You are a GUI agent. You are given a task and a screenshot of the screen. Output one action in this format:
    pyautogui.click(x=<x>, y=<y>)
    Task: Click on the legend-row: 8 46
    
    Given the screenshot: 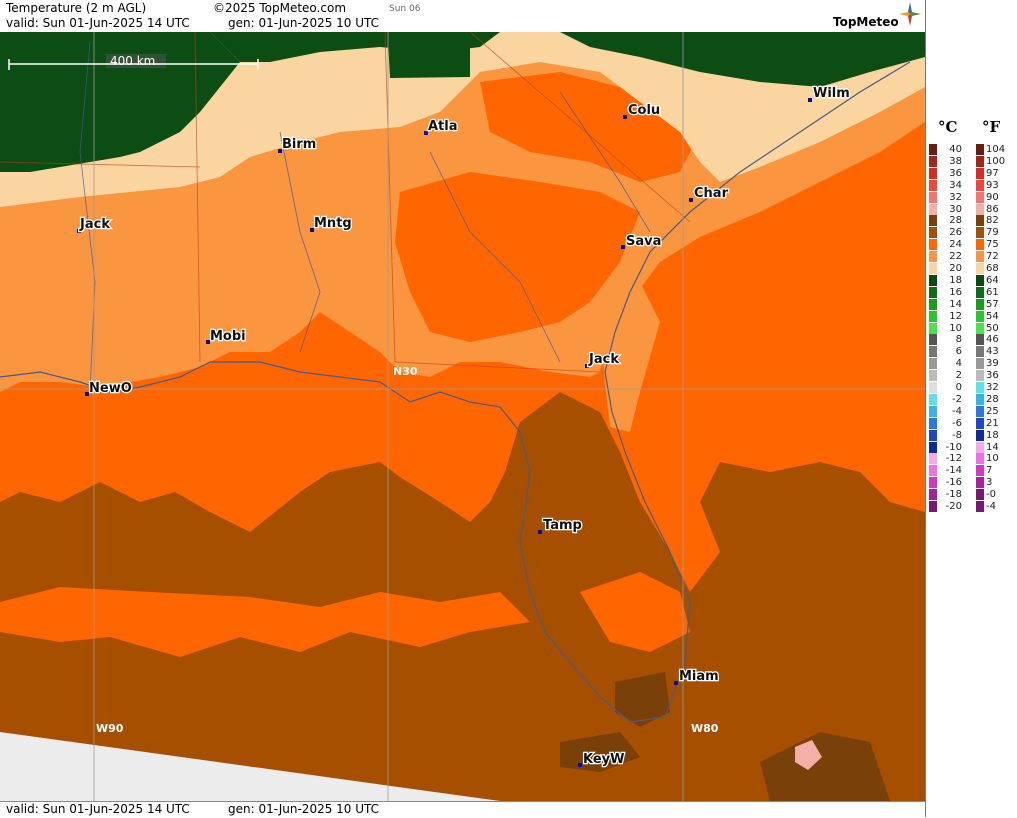 What is the action you would take?
    pyautogui.click(x=971, y=340)
    